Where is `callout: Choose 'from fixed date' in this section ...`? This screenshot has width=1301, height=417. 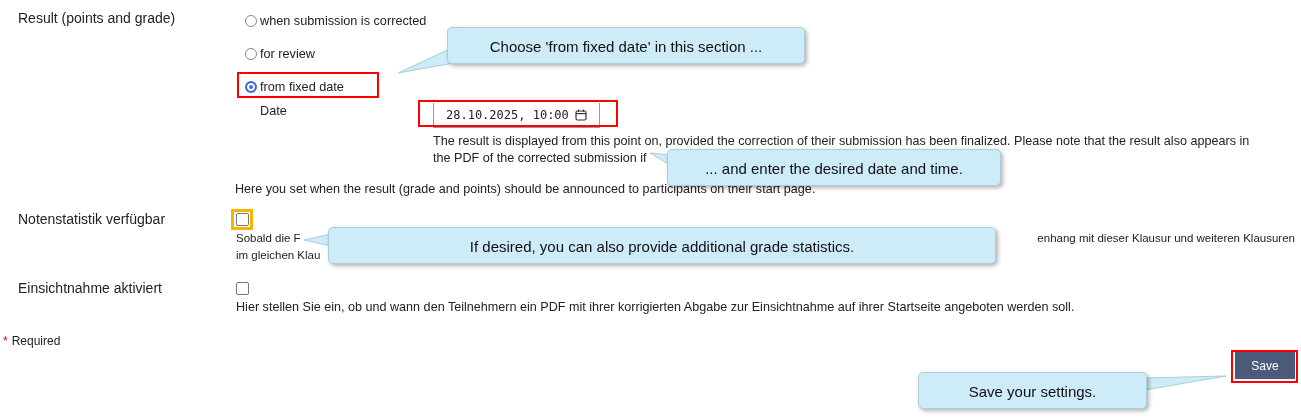 callout: Choose 'from fixed date' in this section ... is located at coordinates (626, 45).